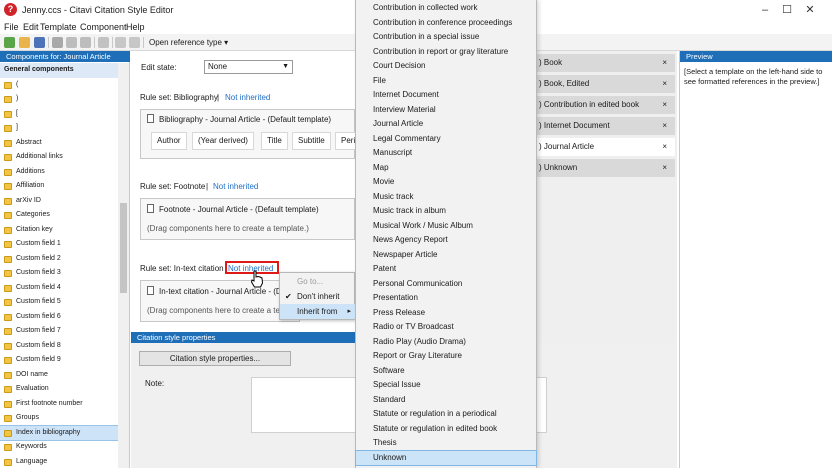 This screenshot has width=832, height=468. What do you see at coordinates (59, 432) in the screenshot?
I see `component-list-item: Index in bibliography` at bounding box center [59, 432].